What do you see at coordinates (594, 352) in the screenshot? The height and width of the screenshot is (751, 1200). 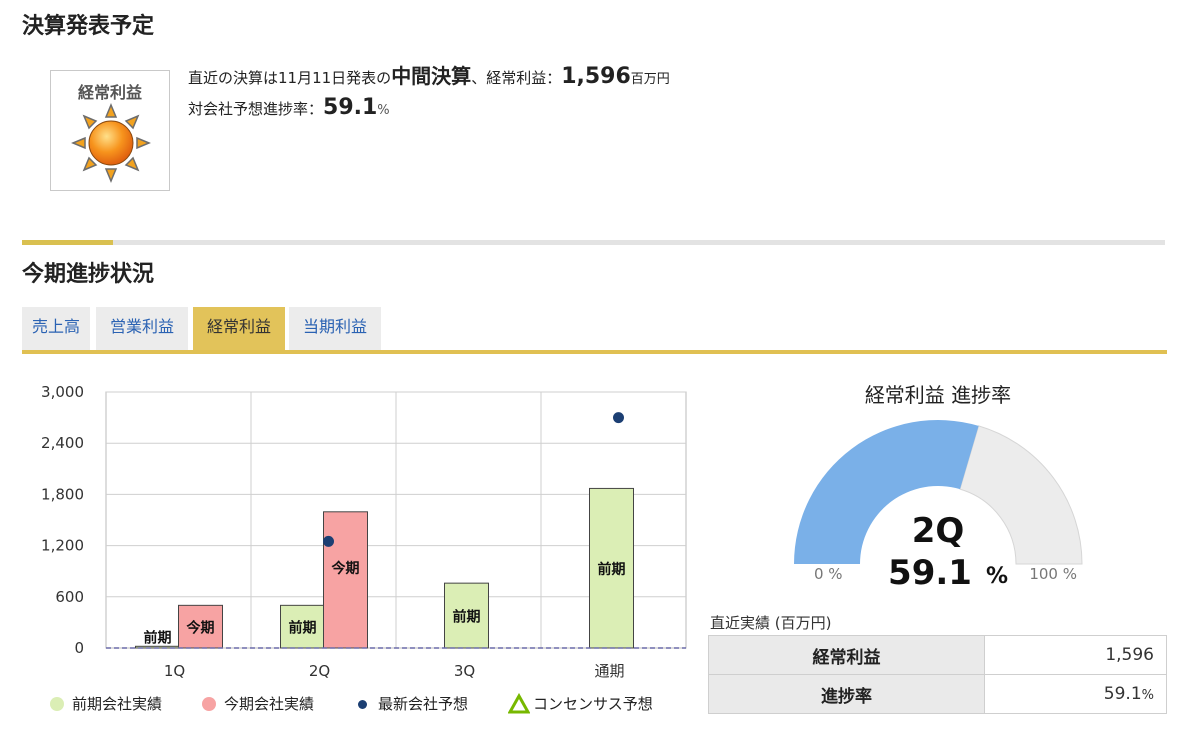 I see `tab-underline` at bounding box center [594, 352].